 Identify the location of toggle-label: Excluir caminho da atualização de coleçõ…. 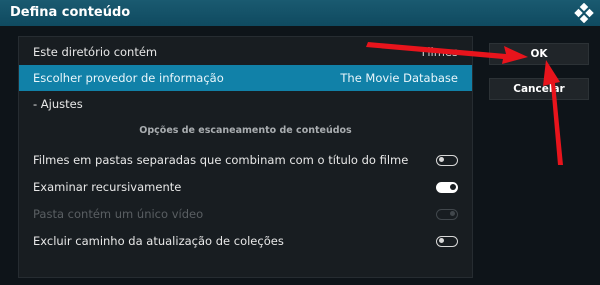
(158, 241).